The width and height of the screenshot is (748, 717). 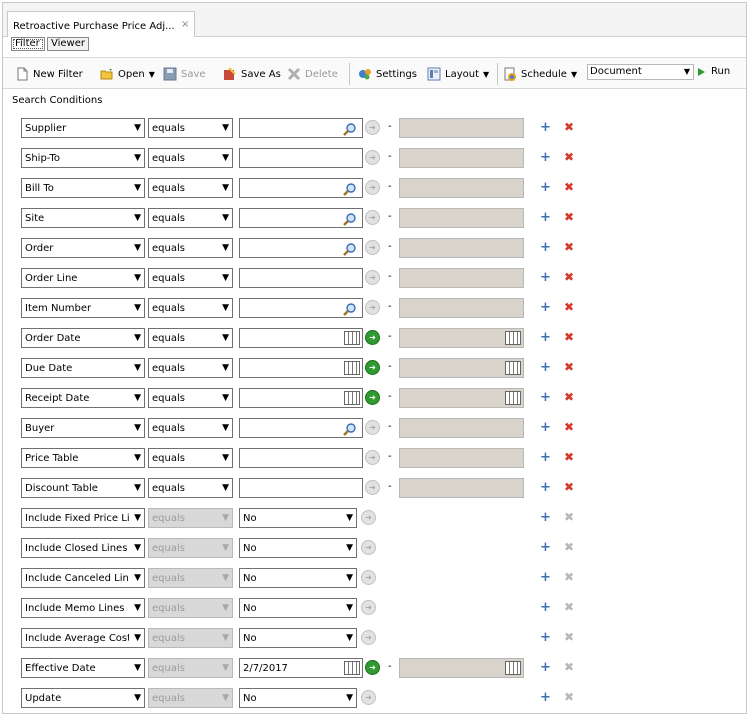 What do you see at coordinates (83, 518) in the screenshot?
I see `field-select: Include Fixed Price Li ▼` at bounding box center [83, 518].